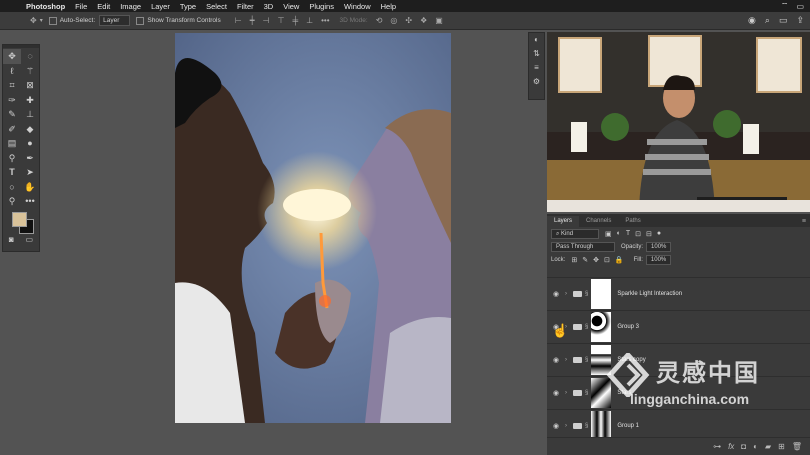 This screenshot has height=455, width=810. What do you see at coordinates (30, 71) in the screenshot?
I see `magic-wand-icon: ⚚` at bounding box center [30, 71].